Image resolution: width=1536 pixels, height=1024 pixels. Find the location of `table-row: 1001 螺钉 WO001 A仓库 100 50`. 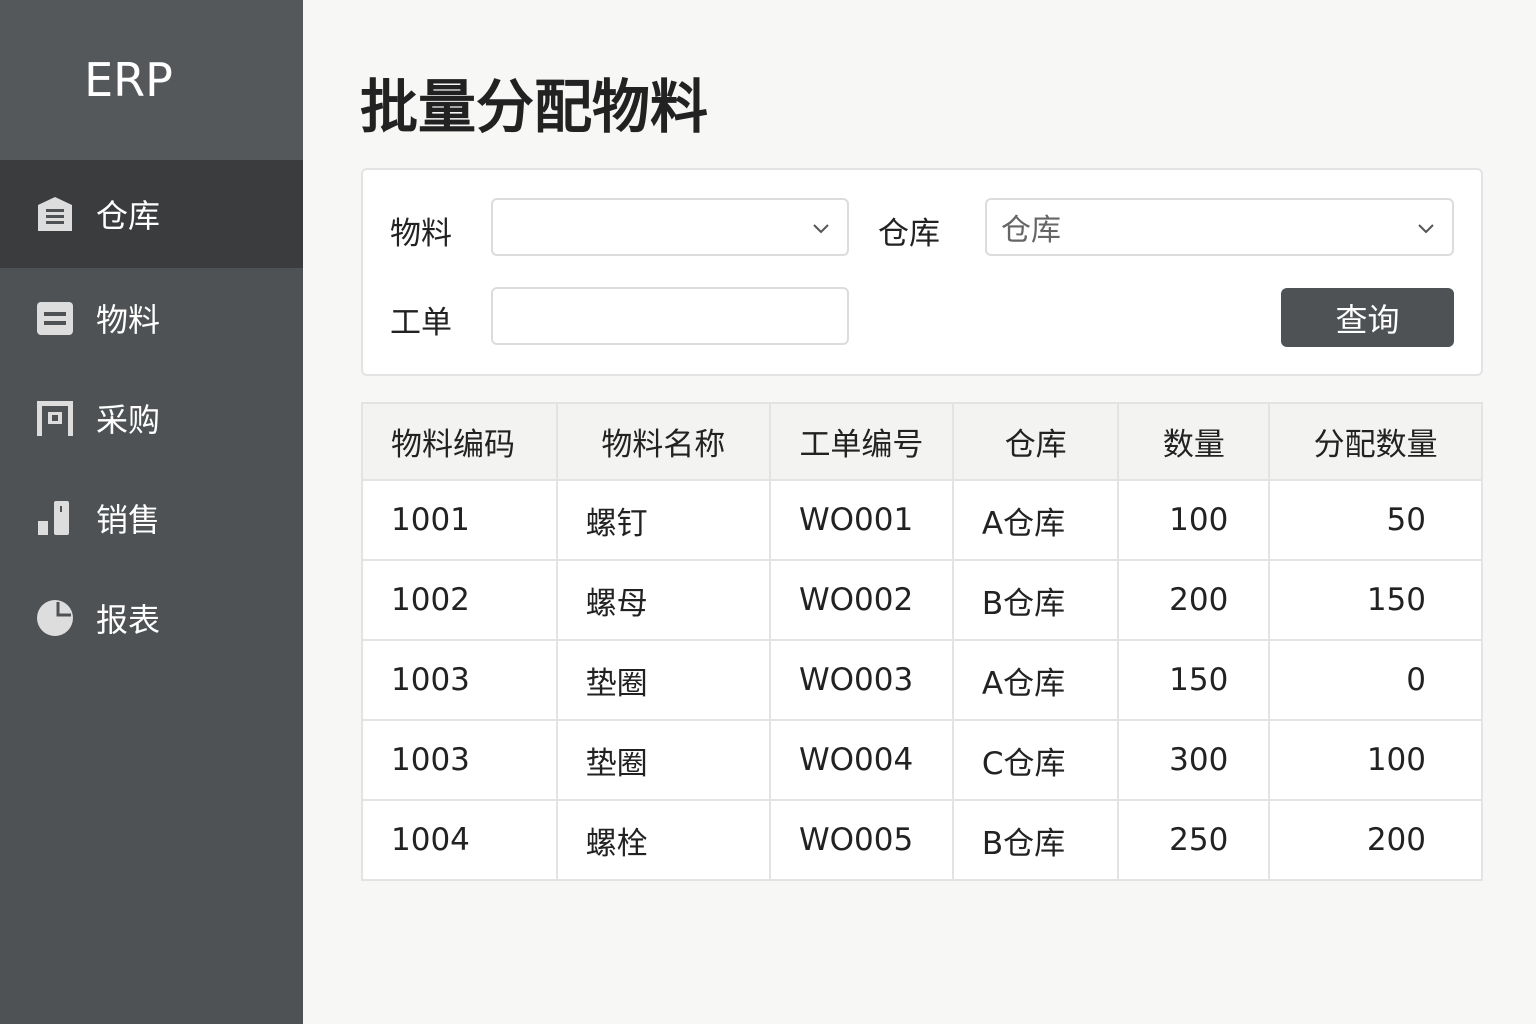

table-row: 1001 螺钉 WO001 A仓库 100 50 is located at coordinates (922, 520).